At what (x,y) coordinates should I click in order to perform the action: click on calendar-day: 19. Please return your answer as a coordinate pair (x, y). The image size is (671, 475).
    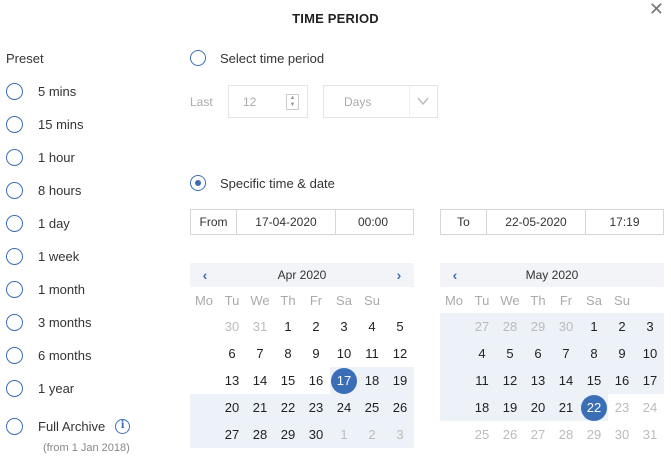
    Looking at the image, I should click on (400, 380).